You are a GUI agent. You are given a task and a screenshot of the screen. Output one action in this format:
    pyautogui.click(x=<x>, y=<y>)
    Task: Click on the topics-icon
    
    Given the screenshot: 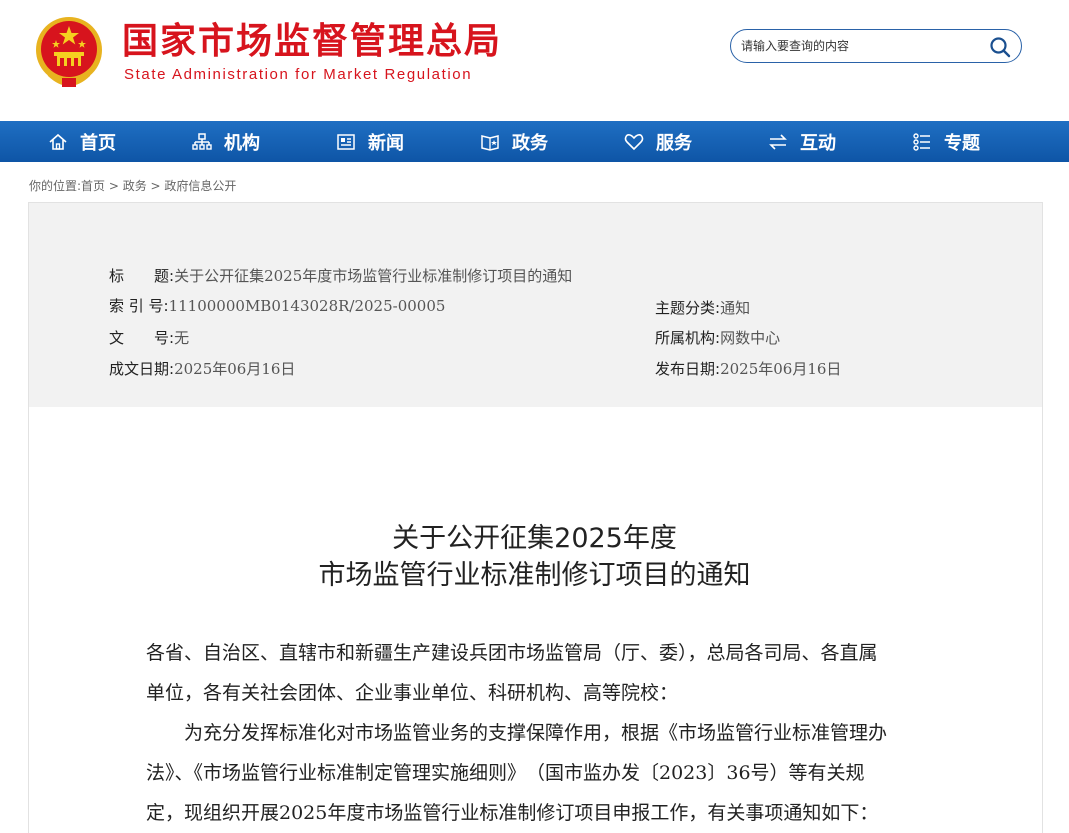 What is the action you would take?
    pyautogui.click(x=921, y=141)
    